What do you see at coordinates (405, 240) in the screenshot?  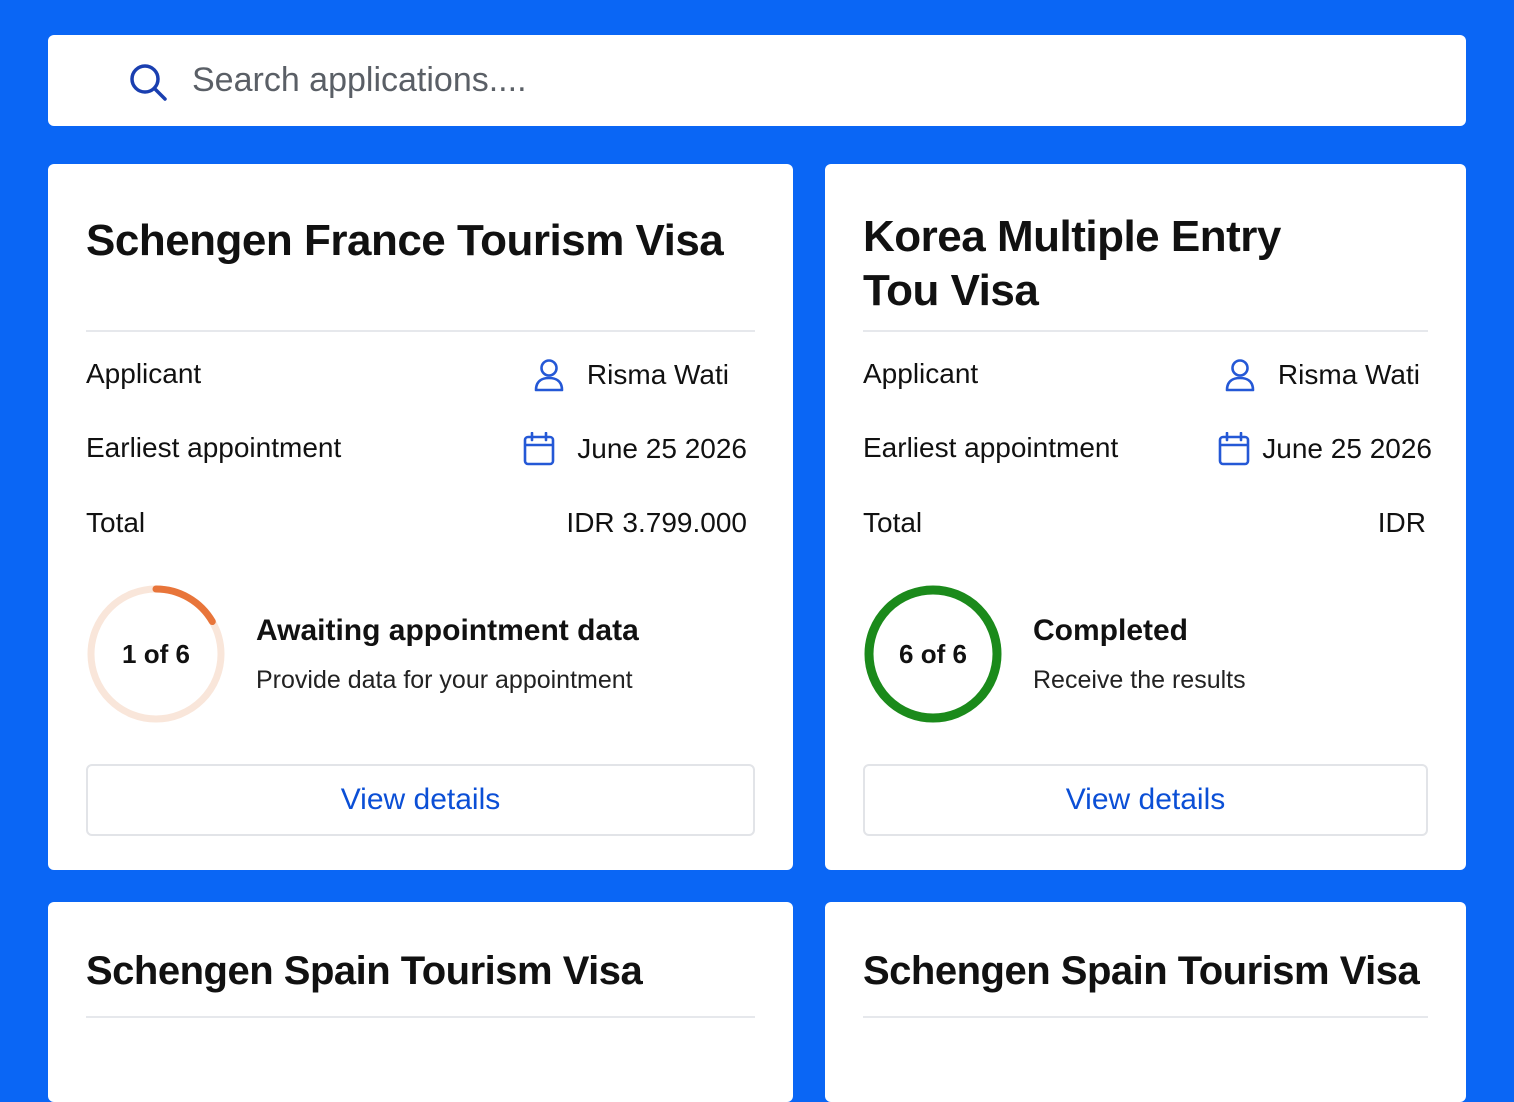 I see `card-title: Schengen France Tourism Visa` at bounding box center [405, 240].